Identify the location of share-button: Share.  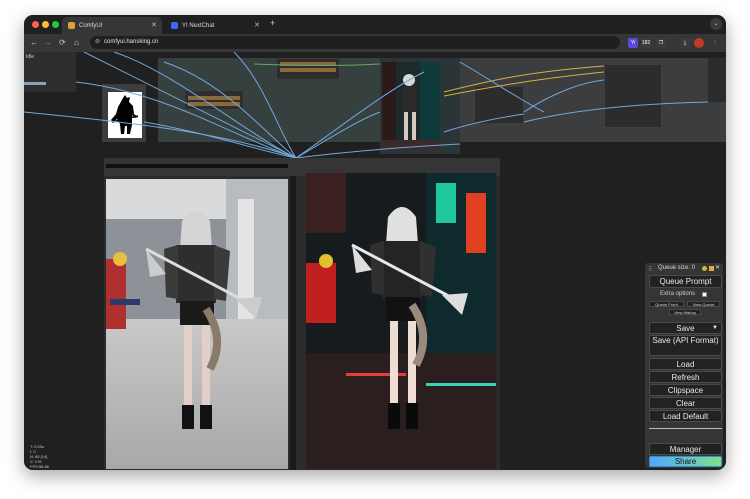
(685, 461).